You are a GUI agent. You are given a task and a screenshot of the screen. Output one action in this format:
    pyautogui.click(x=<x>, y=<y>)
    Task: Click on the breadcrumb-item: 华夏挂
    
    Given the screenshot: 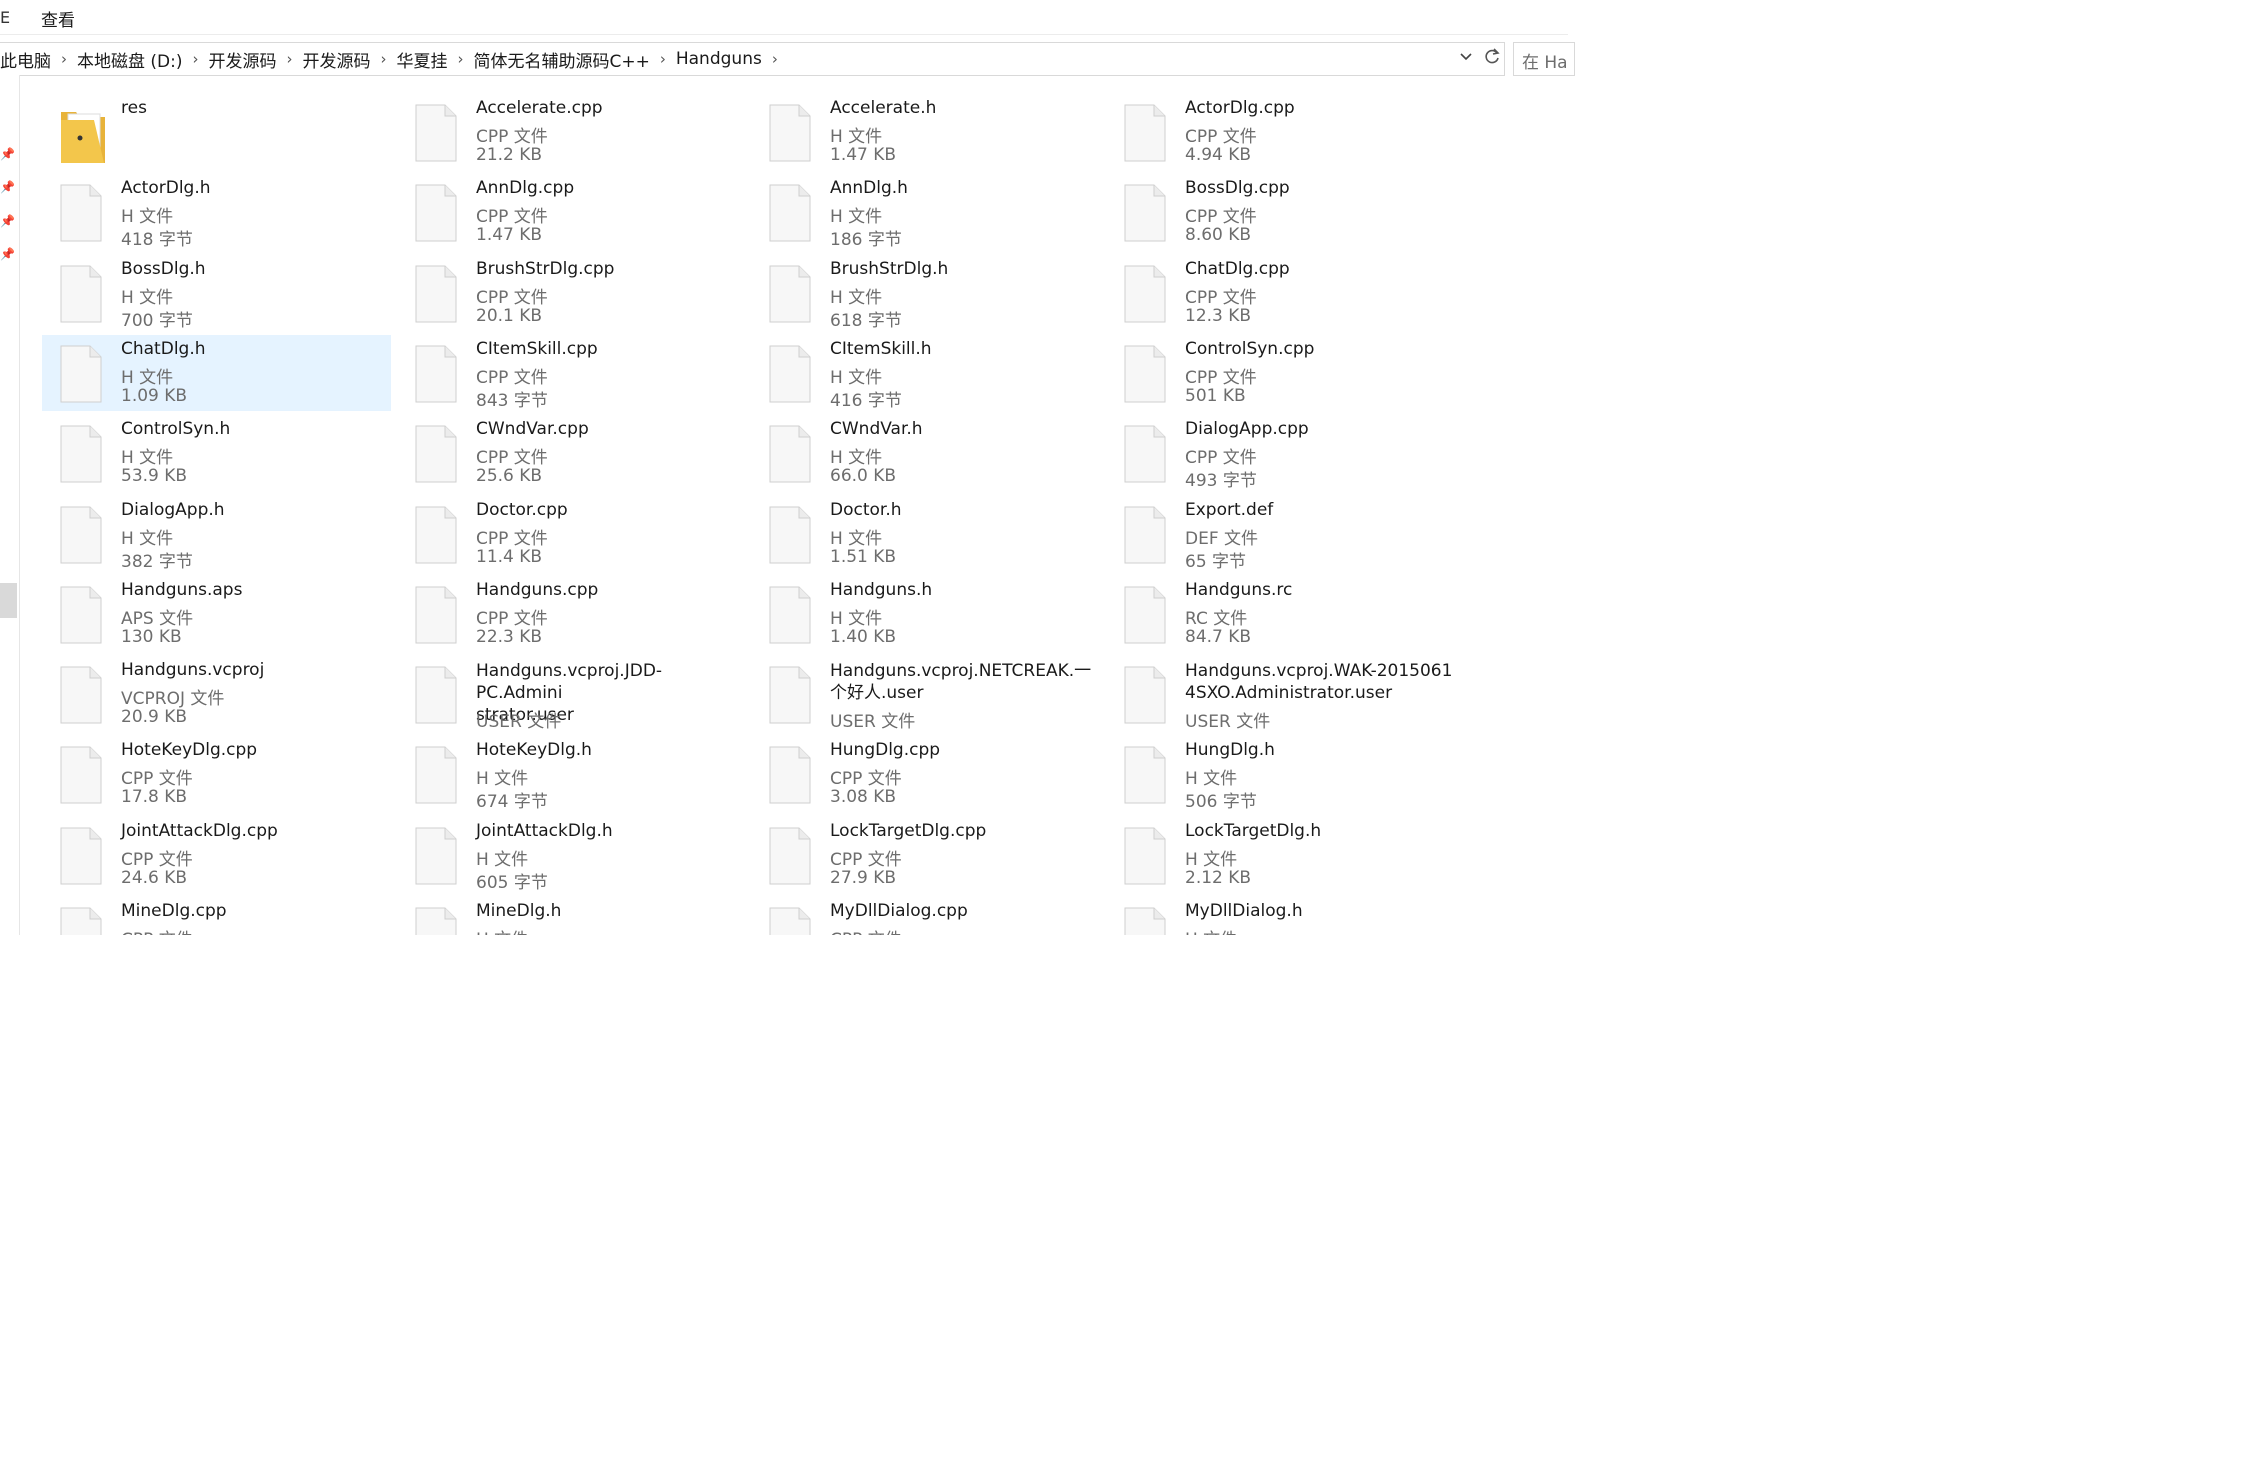 What is the action you would take?
    pyautogui.click(x=425, y=59)
    